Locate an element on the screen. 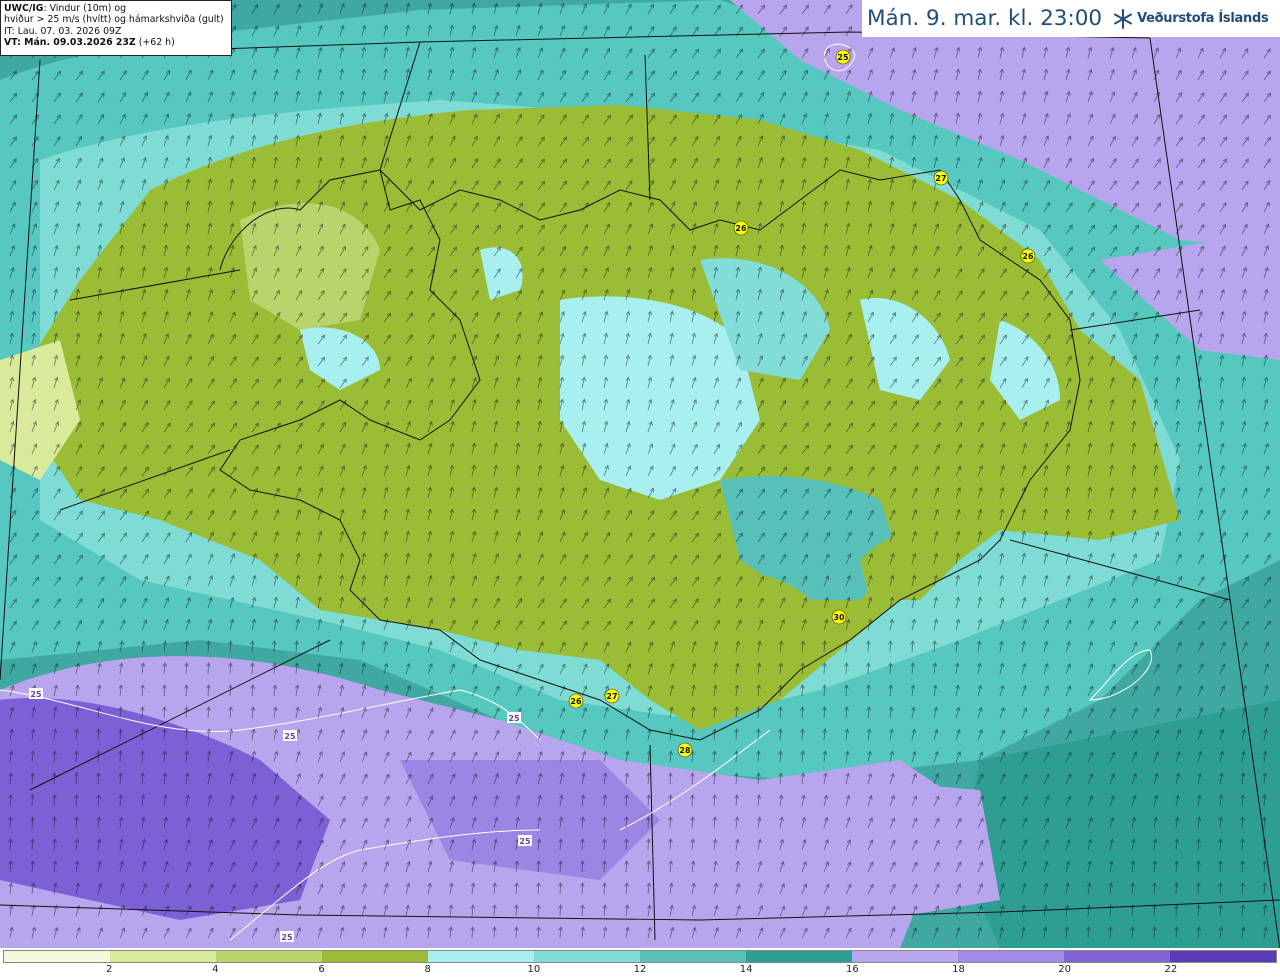  info-line-3: IT: Lau. 07. 03. 2026 09Z is located at coordinates (63, 31).